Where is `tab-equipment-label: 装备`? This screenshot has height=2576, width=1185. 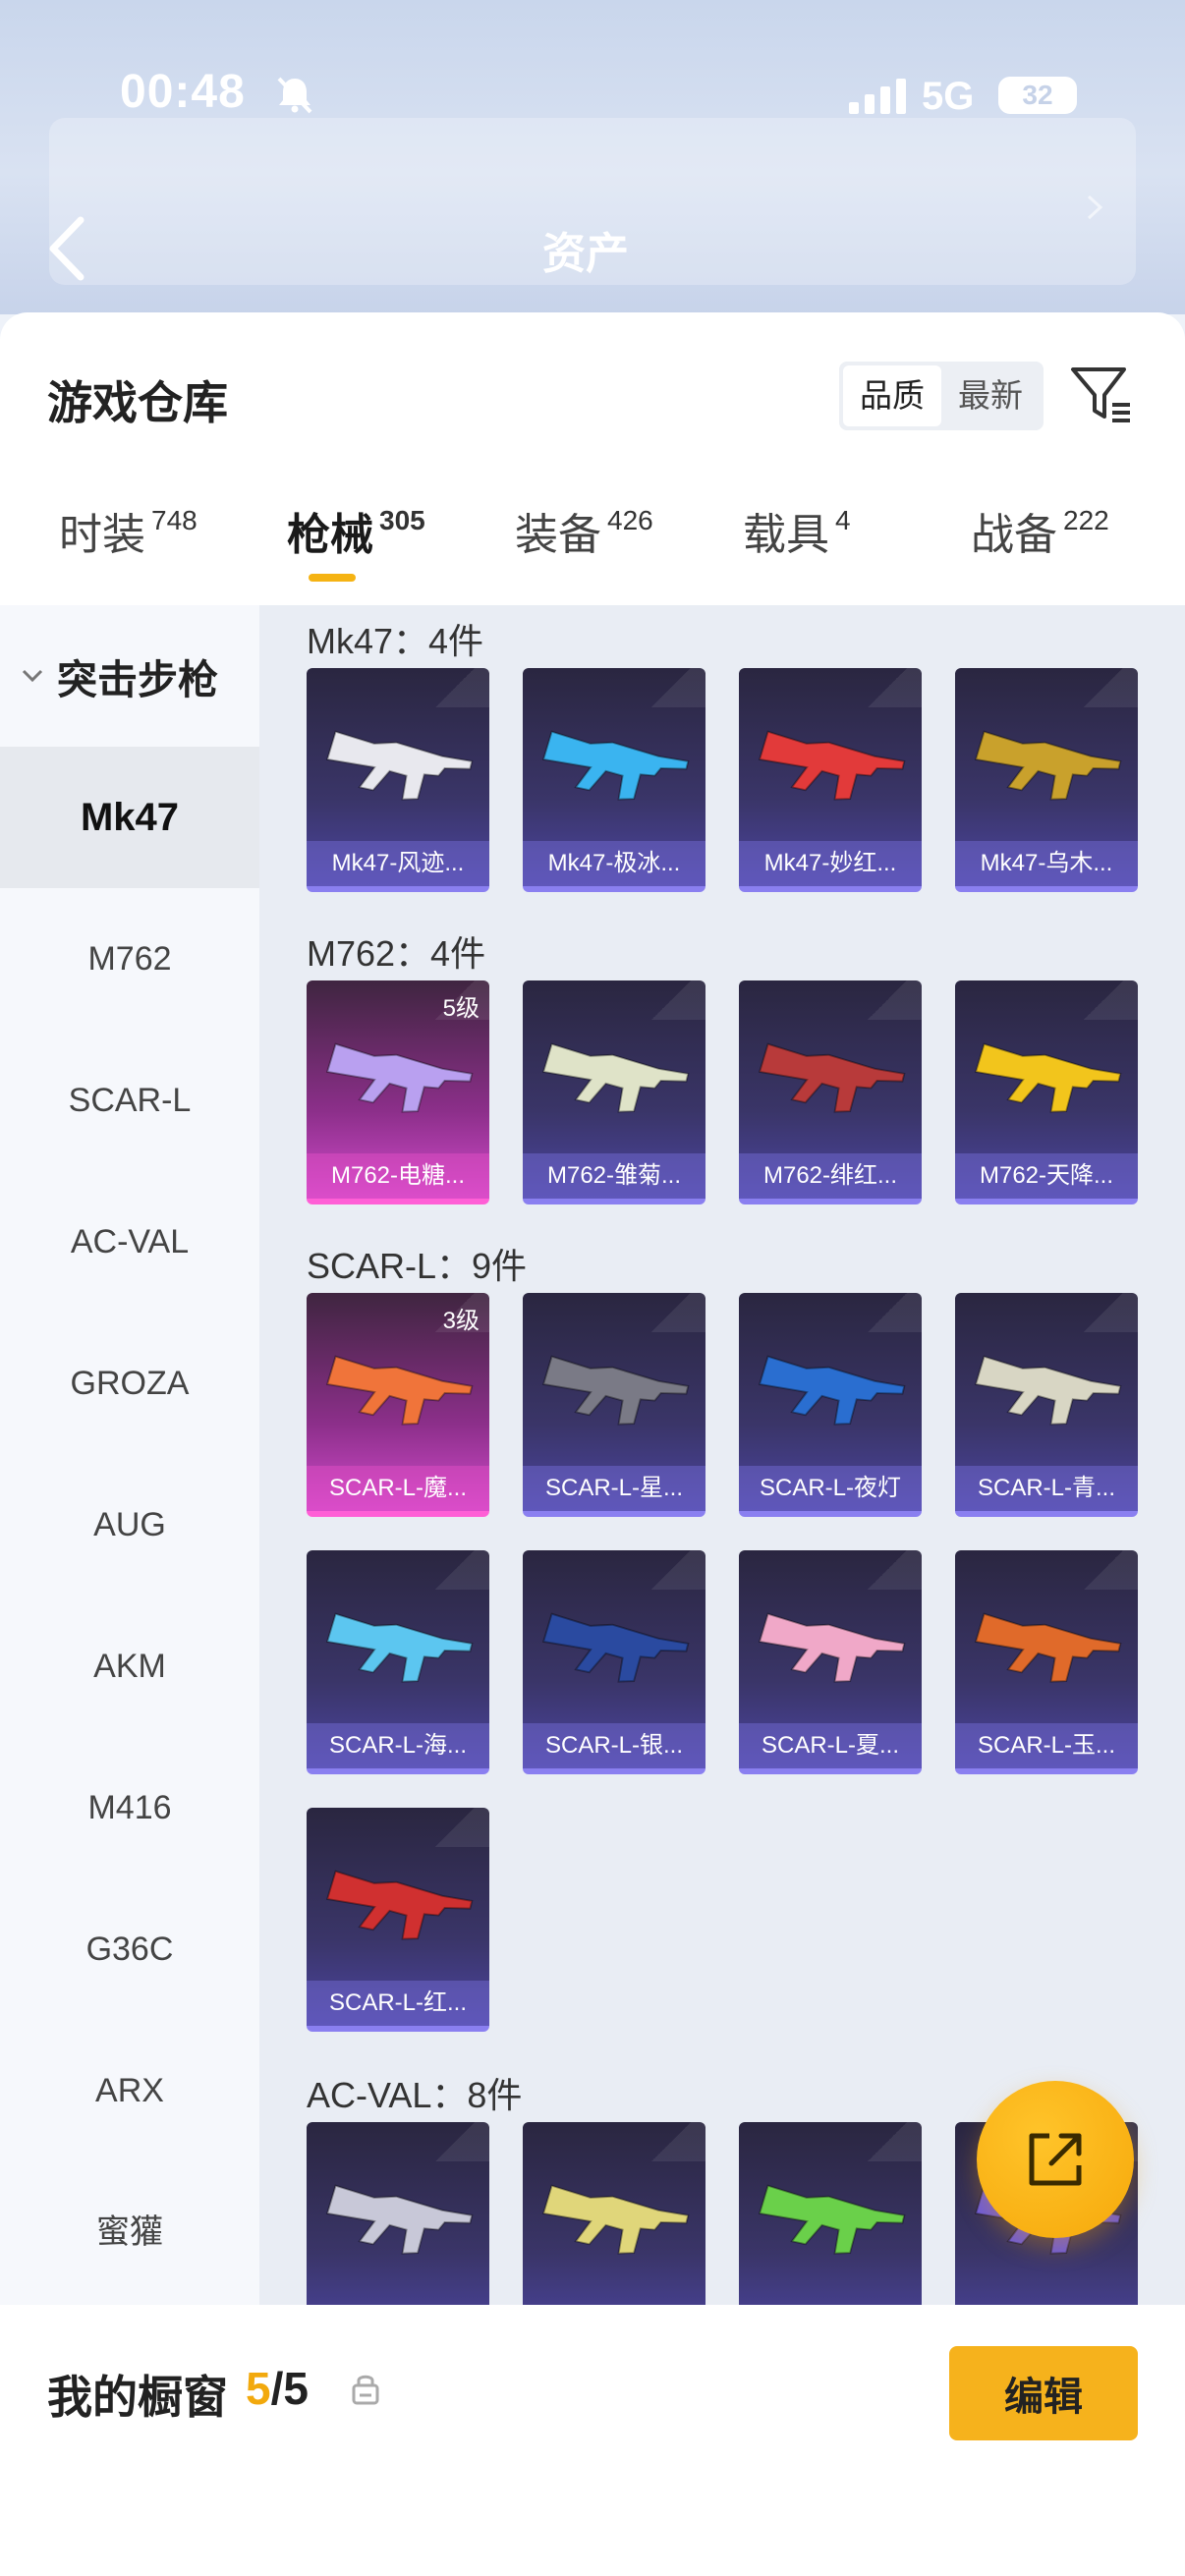
tab-equipment-label: 装备 is located at coordinates (558, 535).